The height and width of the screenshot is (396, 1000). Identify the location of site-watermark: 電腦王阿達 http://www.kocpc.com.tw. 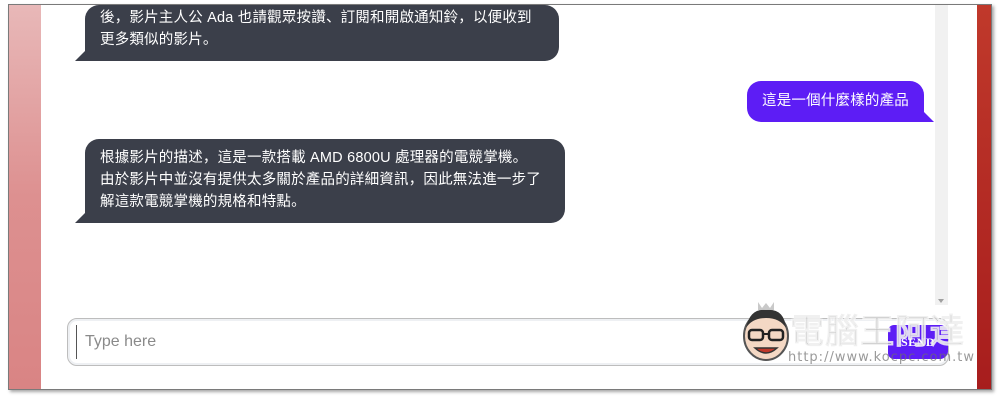
(857, 338).